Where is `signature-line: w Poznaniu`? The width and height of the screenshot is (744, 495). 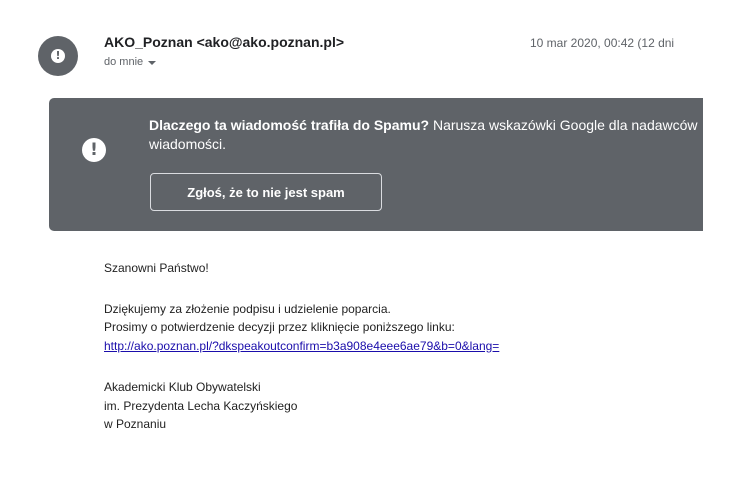
signature-line: w Poznaniu is located at coordinates (135, 424).